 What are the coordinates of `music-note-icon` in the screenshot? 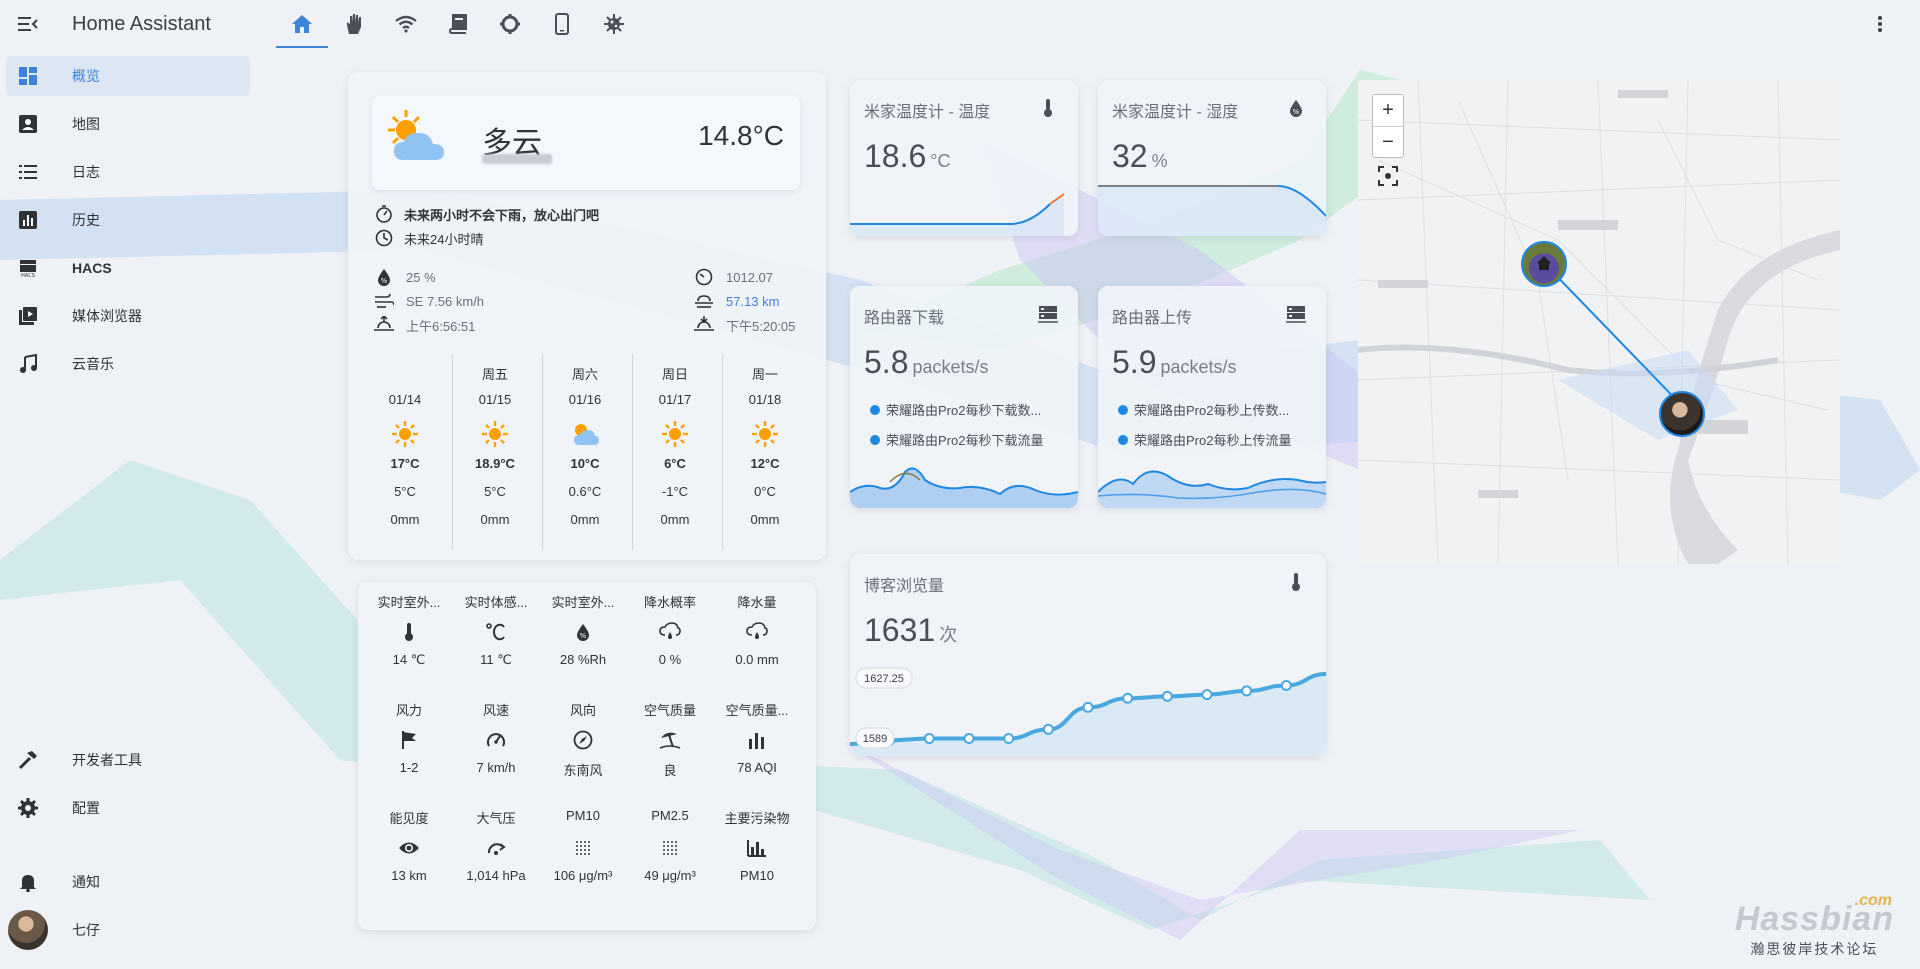 It's located at (28, 364).